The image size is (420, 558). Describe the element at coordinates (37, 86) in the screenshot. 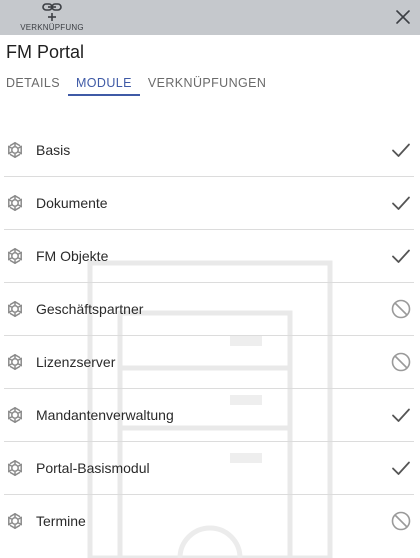

I see `tab-details: DETAILS` at that location.